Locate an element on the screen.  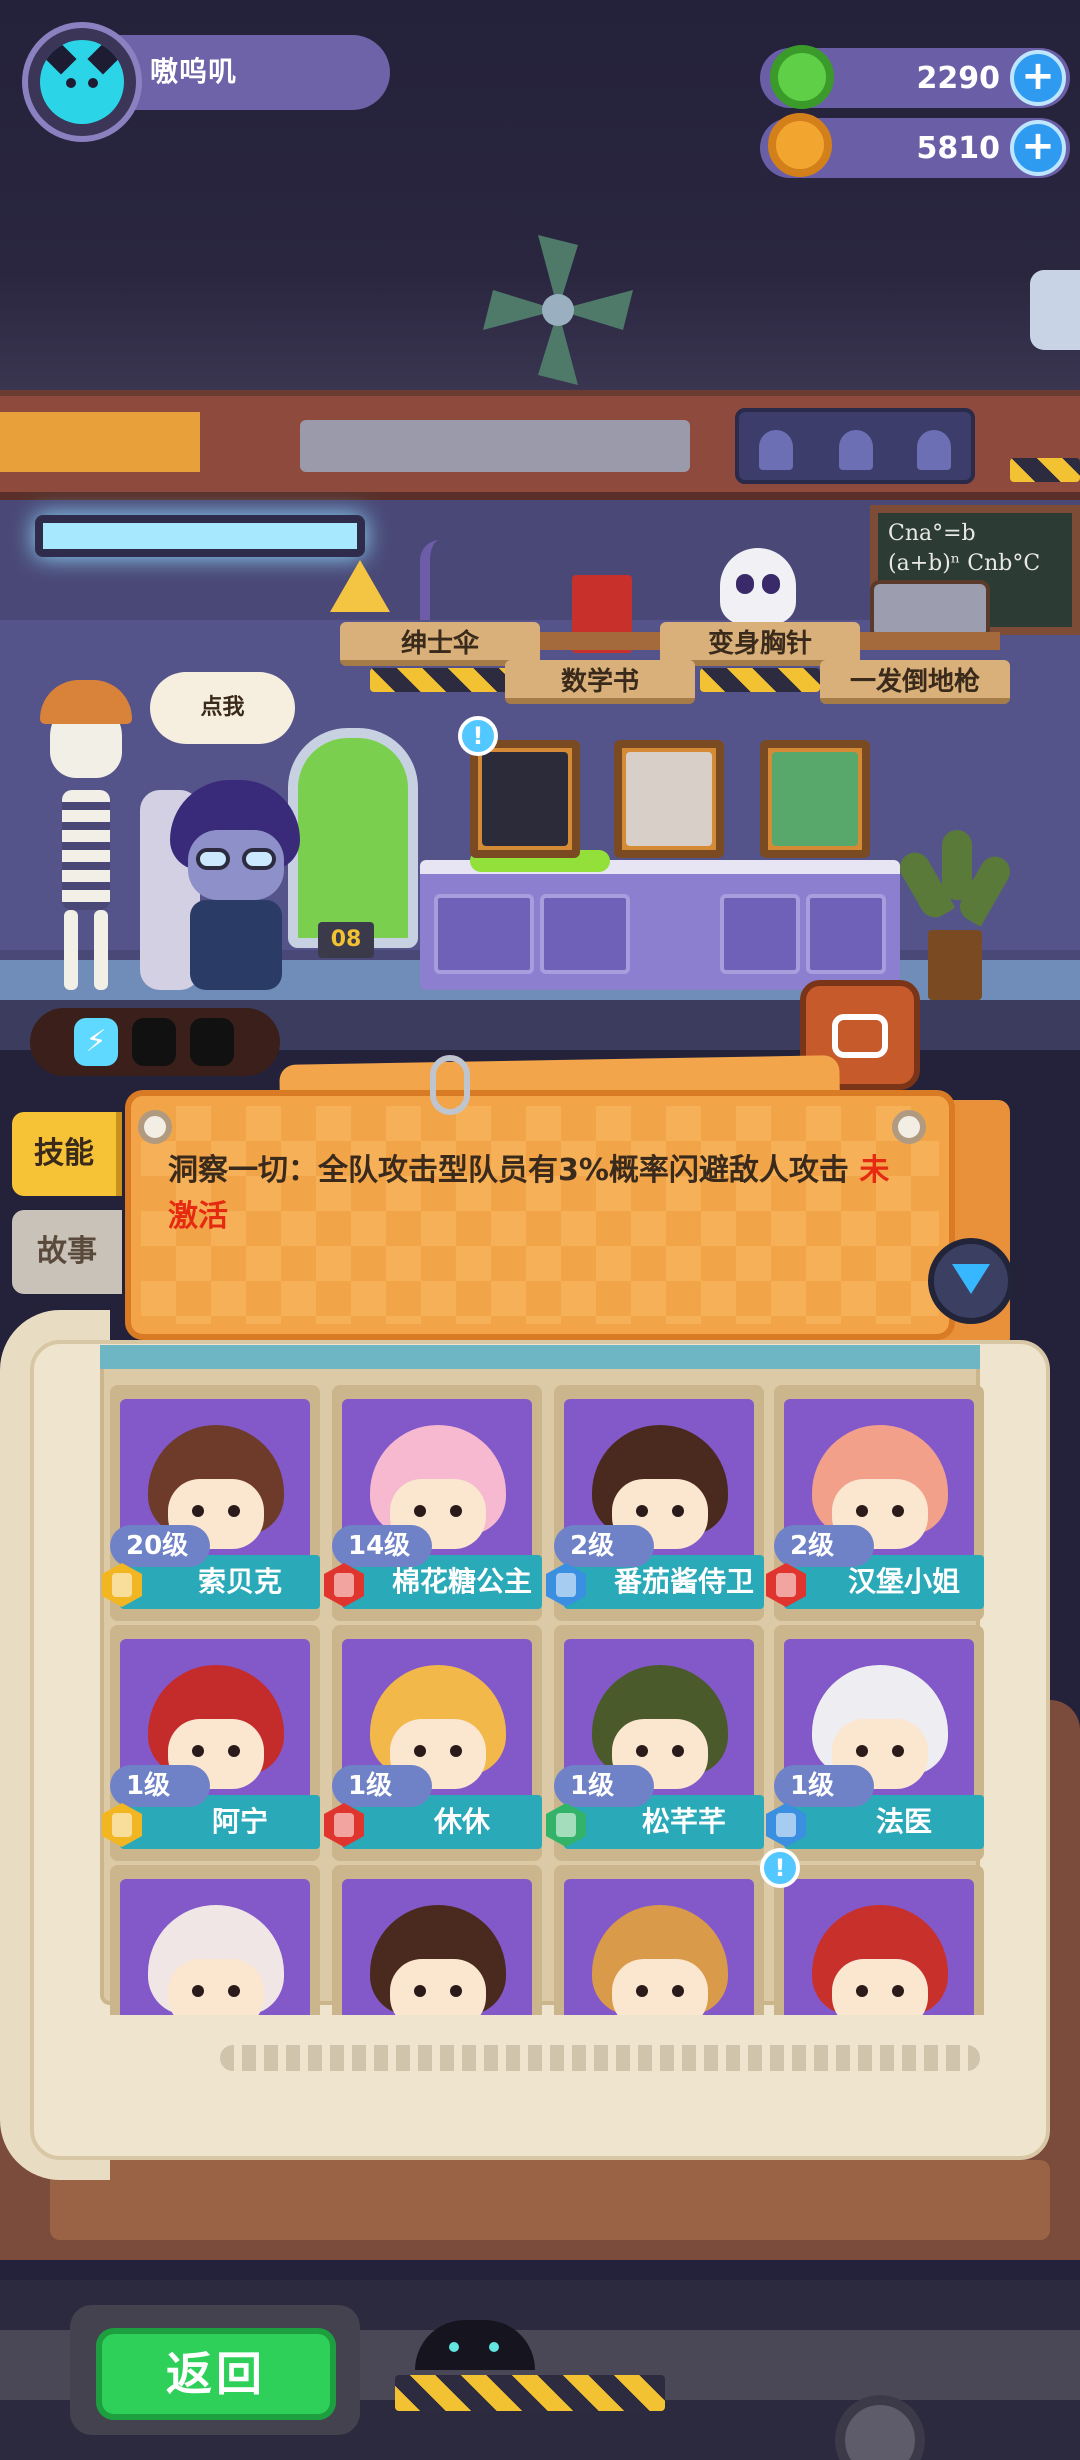
fan-icon is located at coordinates (558, 310).